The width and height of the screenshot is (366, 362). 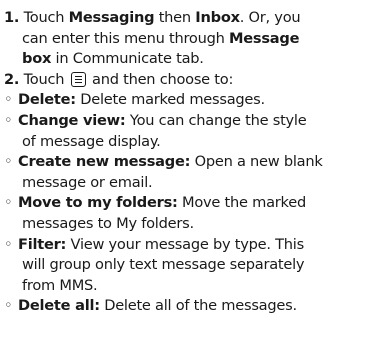 I want to click on option-line: ◦ Delete: Delete marked messages., so click(x=183, y=100).